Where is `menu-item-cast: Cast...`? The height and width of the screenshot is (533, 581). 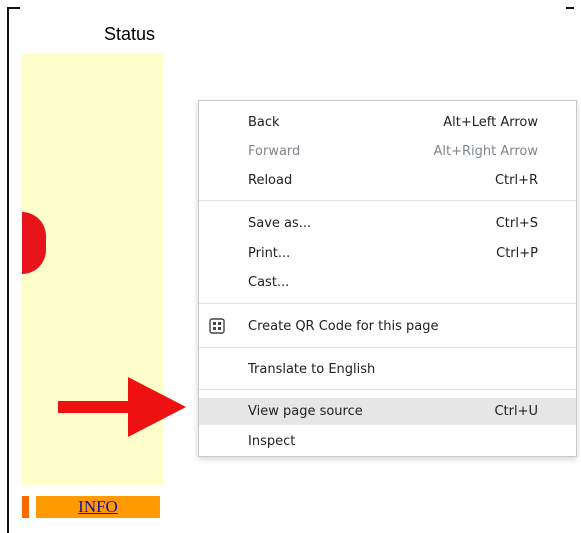 menu-item-cast: Cast... is located at coordinates (387, 282).